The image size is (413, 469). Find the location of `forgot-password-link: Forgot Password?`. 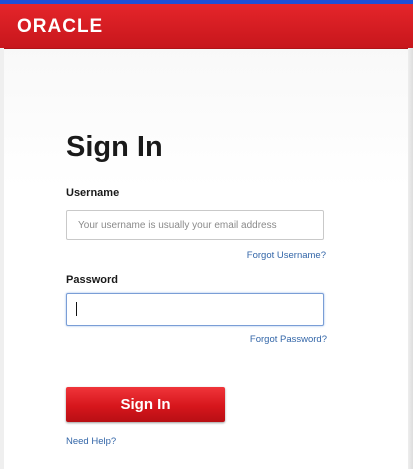

forgot-password-link: Forgot Password? is located at coordinates (288, 340).